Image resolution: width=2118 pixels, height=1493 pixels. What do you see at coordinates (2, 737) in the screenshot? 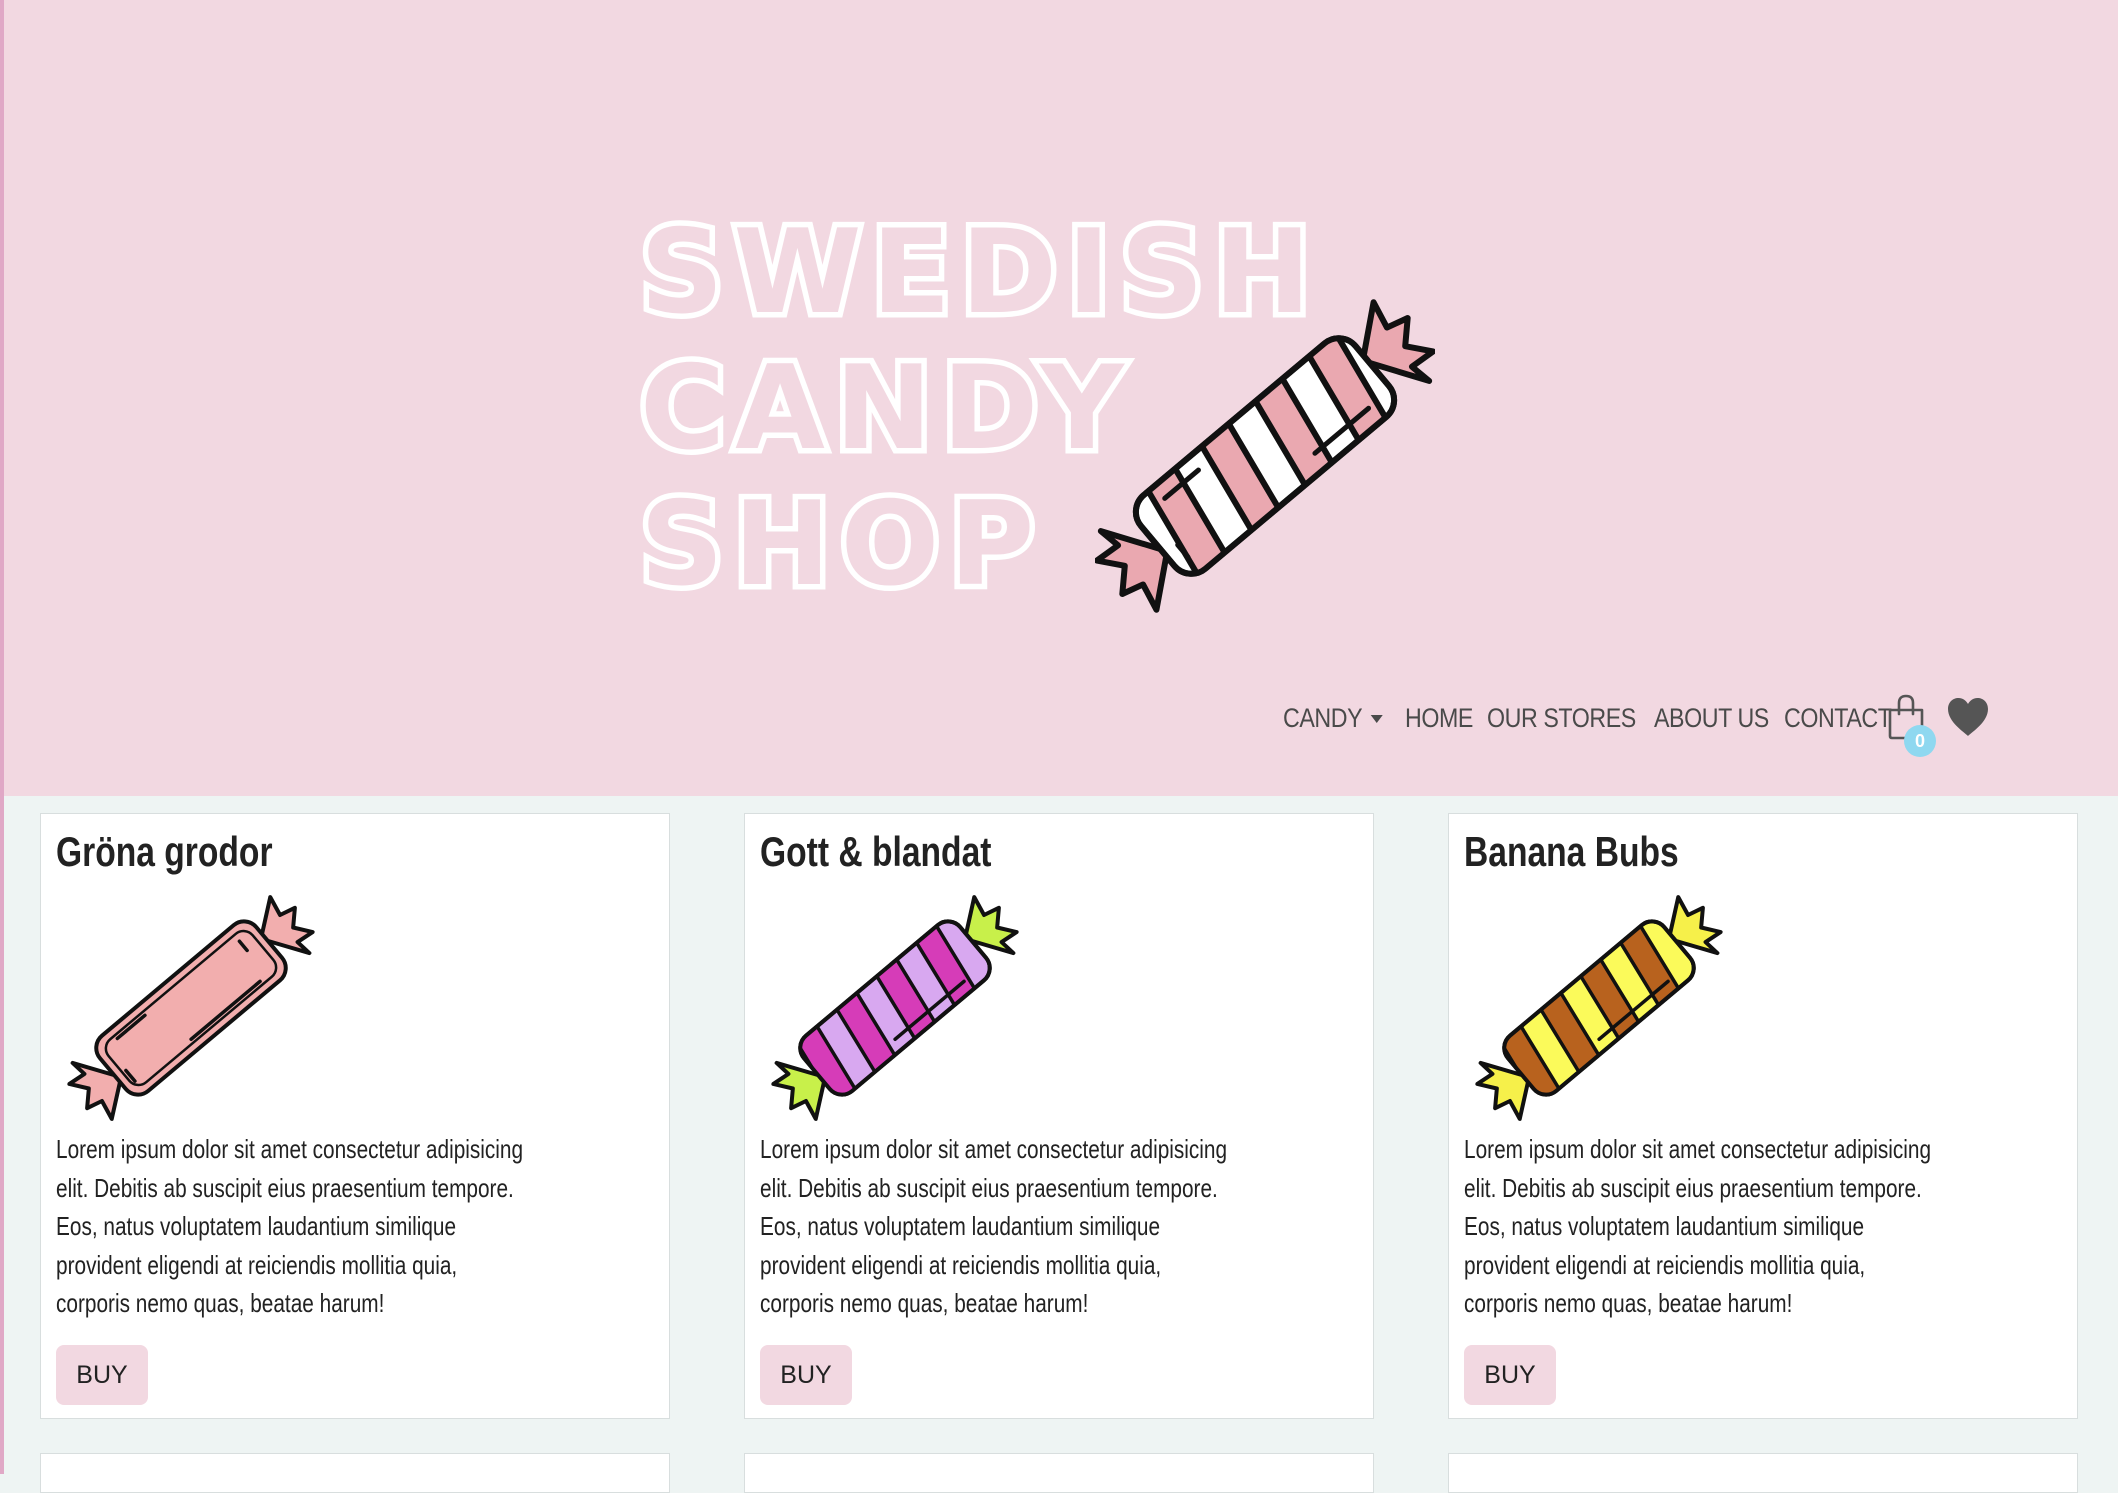
I see `page-left-edge` at bounding box center [2, 737].